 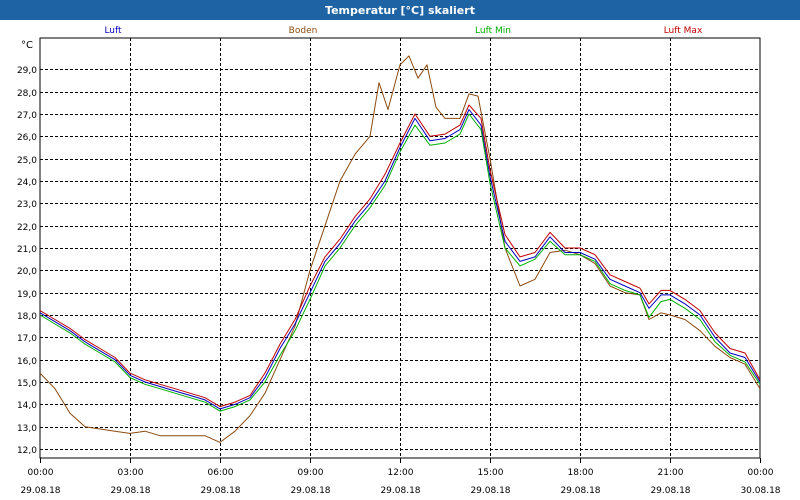 I want to click on y-axis-unit: °C, so click(x=27, y=45).